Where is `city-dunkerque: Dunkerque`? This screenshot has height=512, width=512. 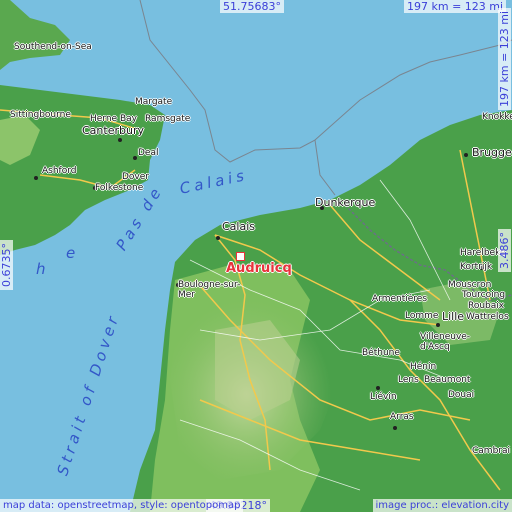
city-dunkerque: Dunkerque is located at coordinates (345, 202).